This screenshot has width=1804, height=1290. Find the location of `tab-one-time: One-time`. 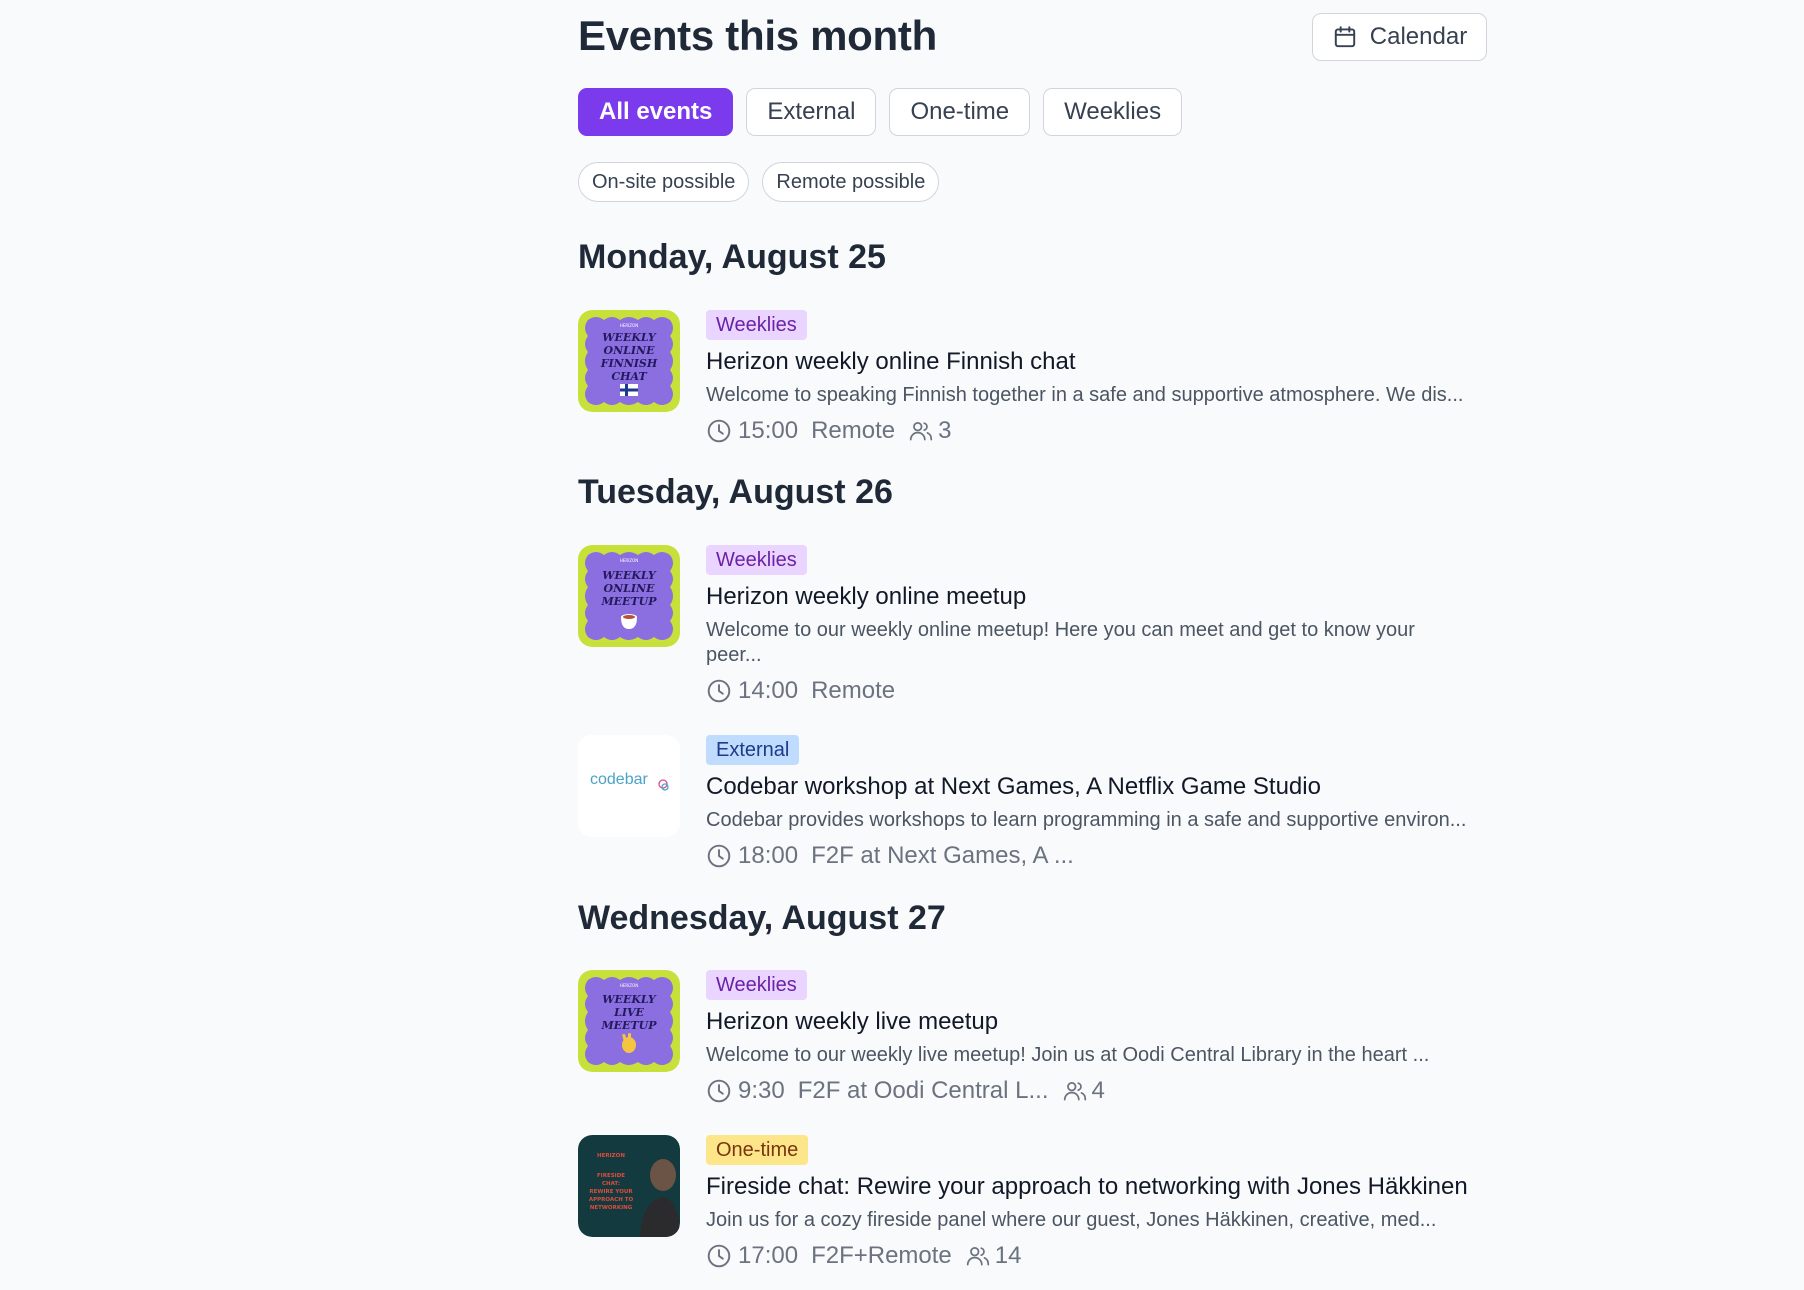

tab-one-time: One-time is located at coordinates (960, 112).